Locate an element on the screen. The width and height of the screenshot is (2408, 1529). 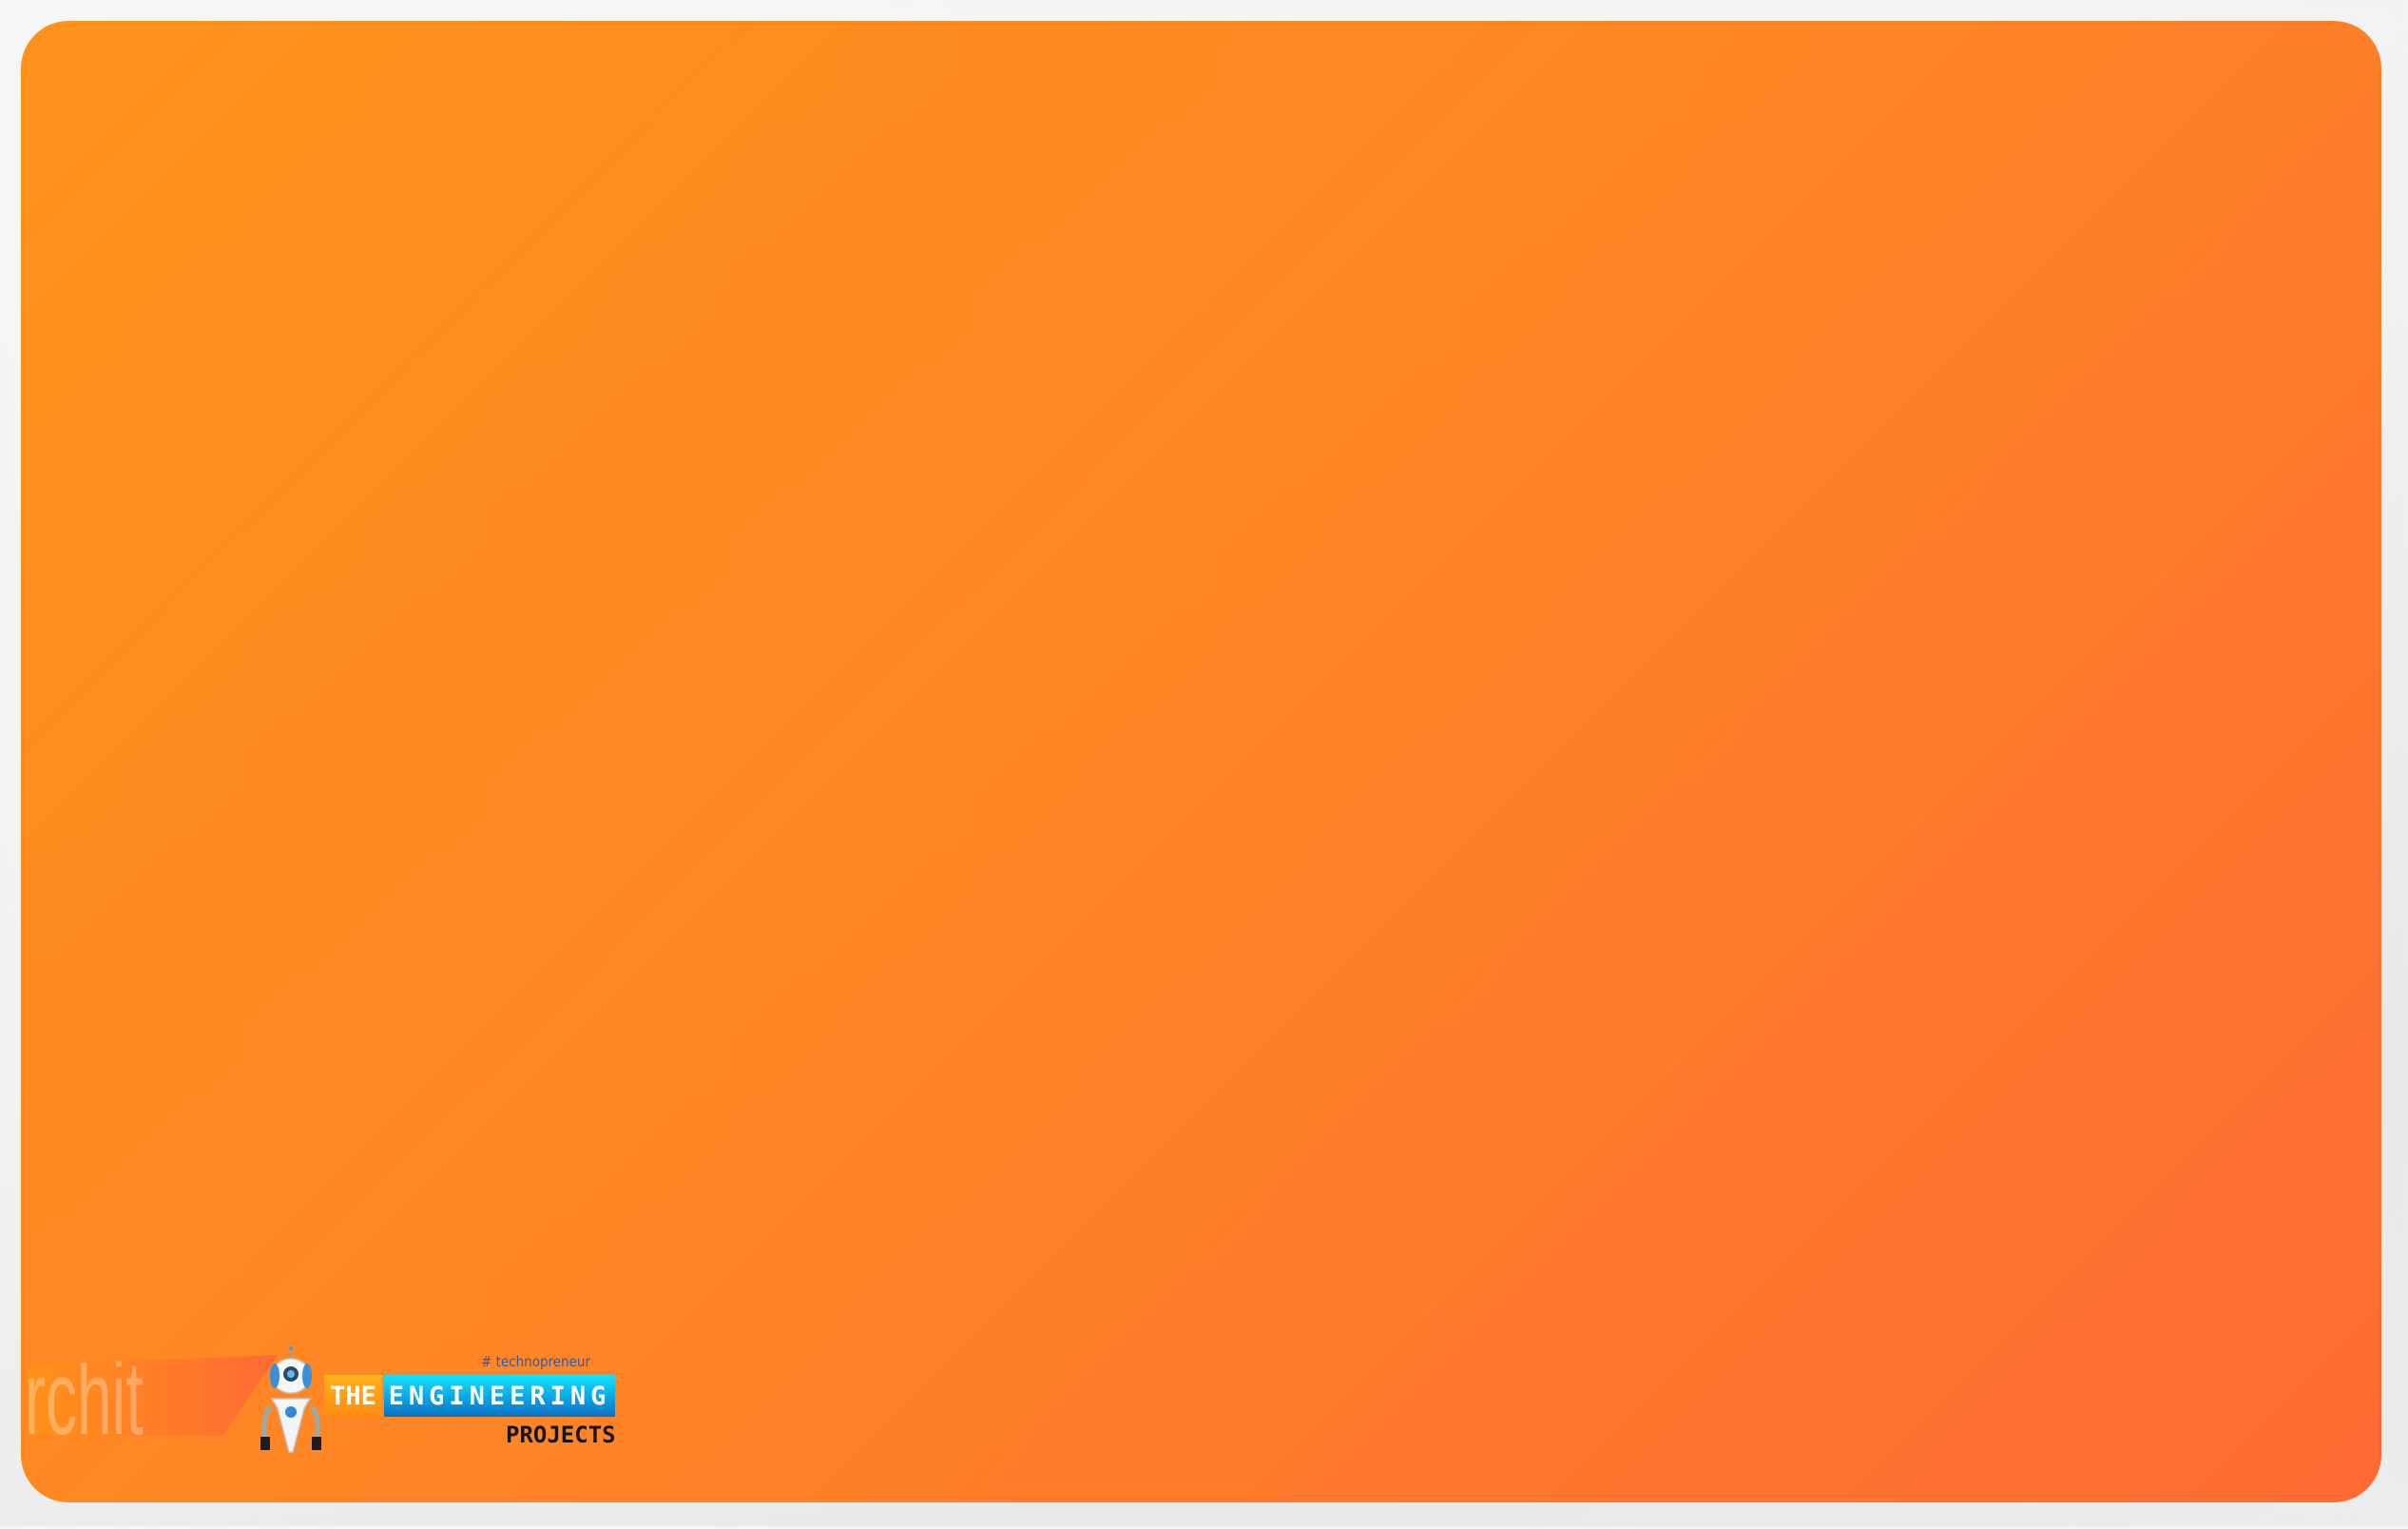
edge-pihole-router is located at coordinates (1136, 756).